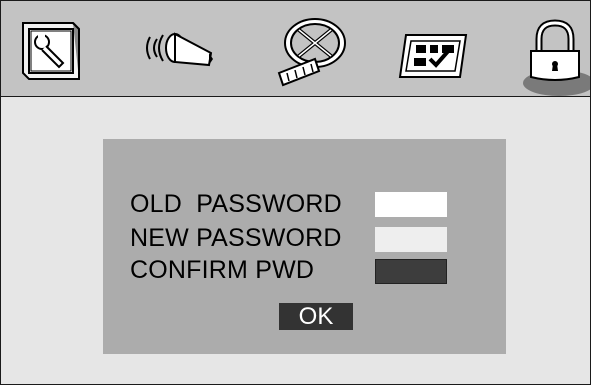  I want to click on checklist-icon, so click(433, 56).